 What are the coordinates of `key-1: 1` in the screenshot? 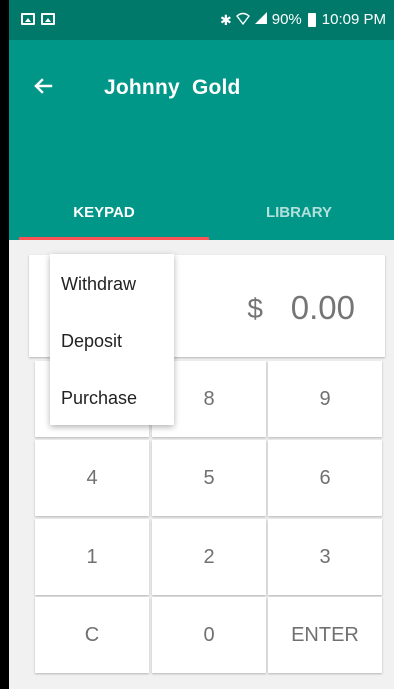 It's located at (92, 557).